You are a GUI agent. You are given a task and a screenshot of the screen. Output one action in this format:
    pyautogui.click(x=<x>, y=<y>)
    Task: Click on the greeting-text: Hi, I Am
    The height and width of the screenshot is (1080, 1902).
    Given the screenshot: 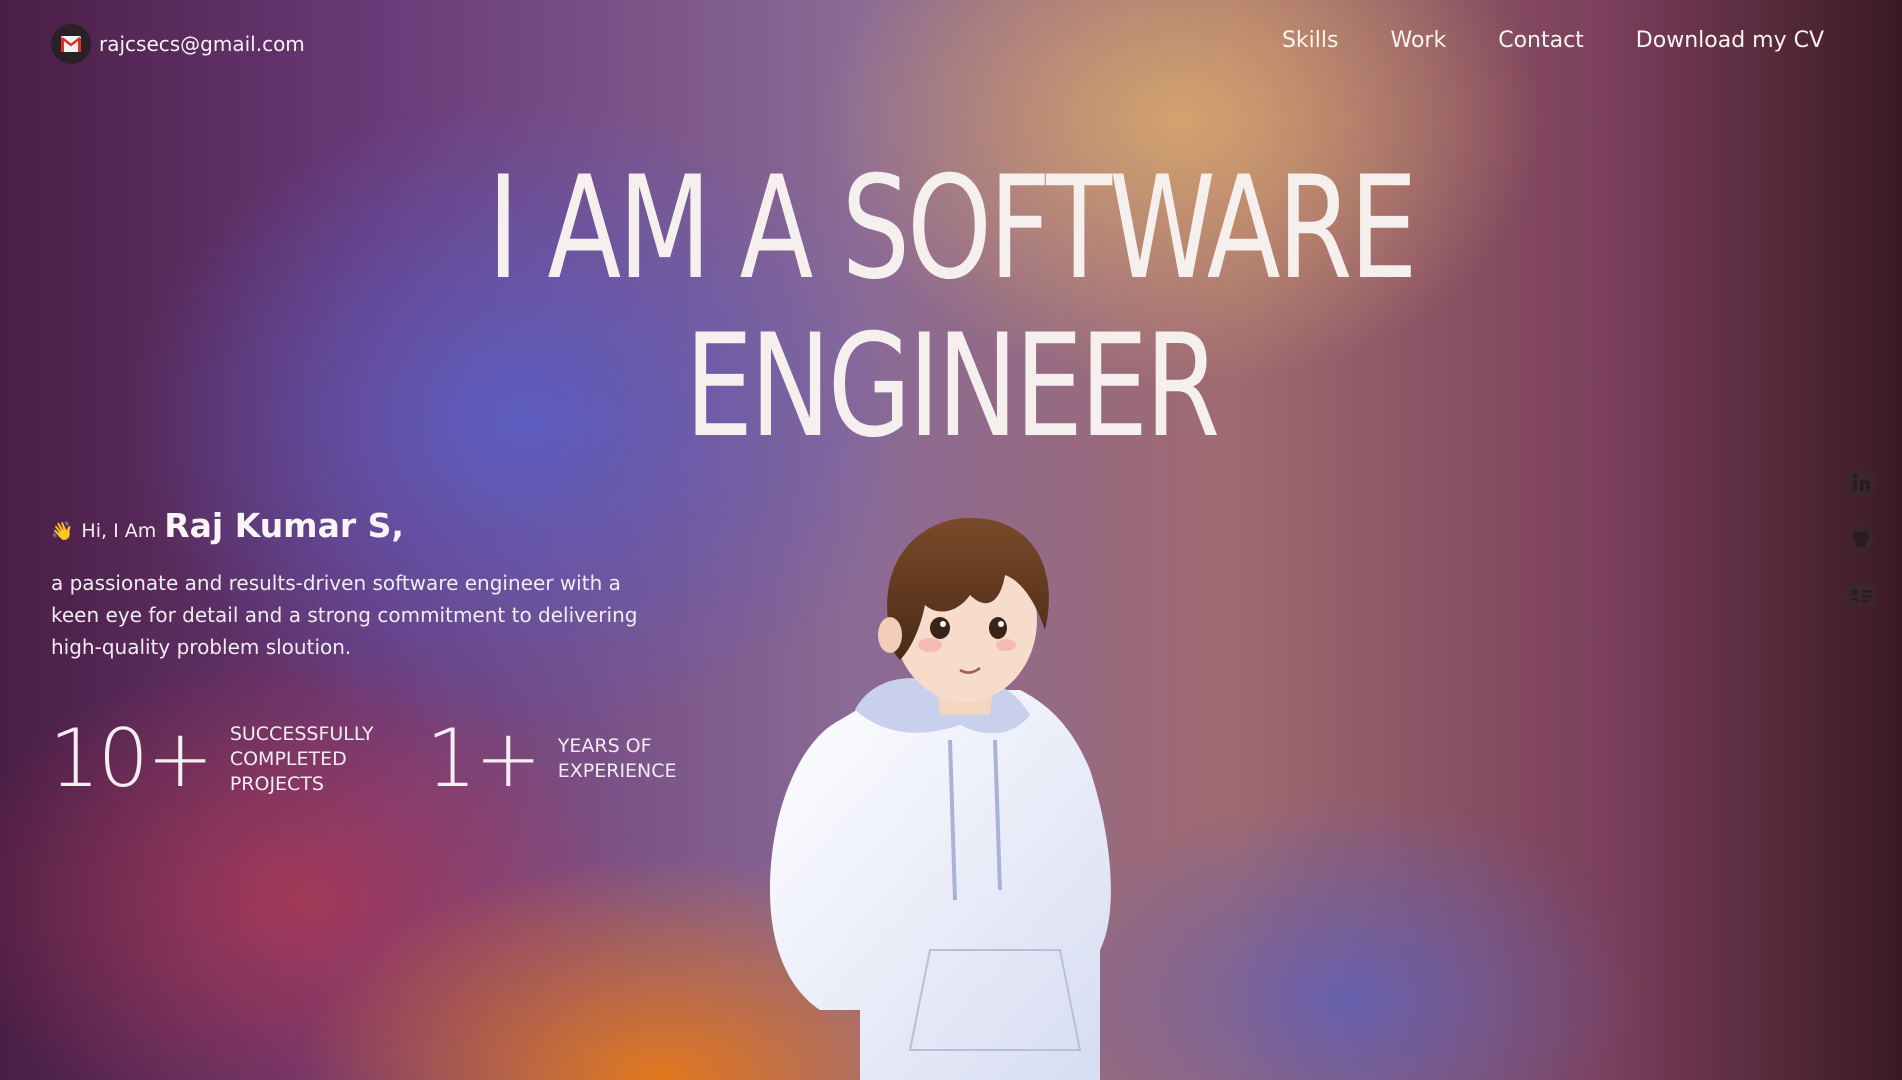 What is the action you would take?
    pyautogui.click(x=119, y=531)
    